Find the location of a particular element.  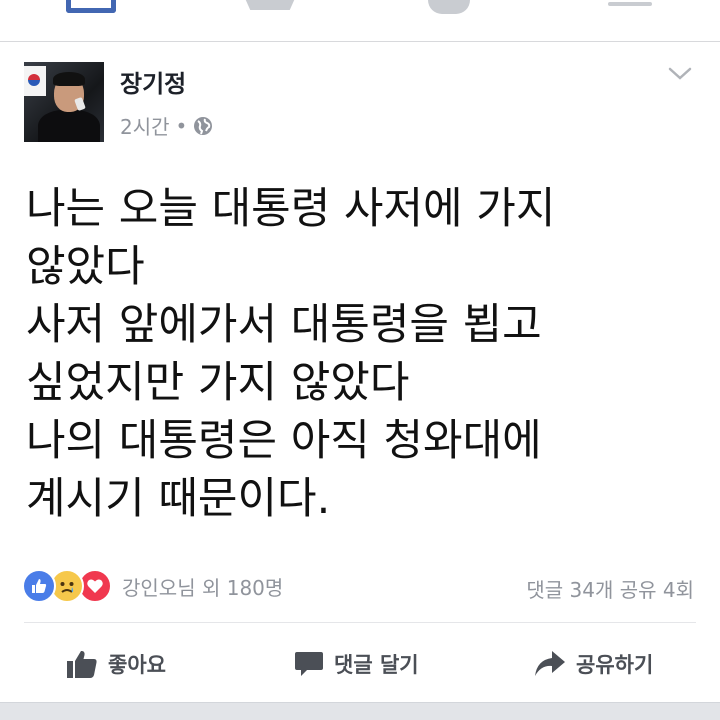

share-label: 공유하기 is located at coordinates (615, 665).